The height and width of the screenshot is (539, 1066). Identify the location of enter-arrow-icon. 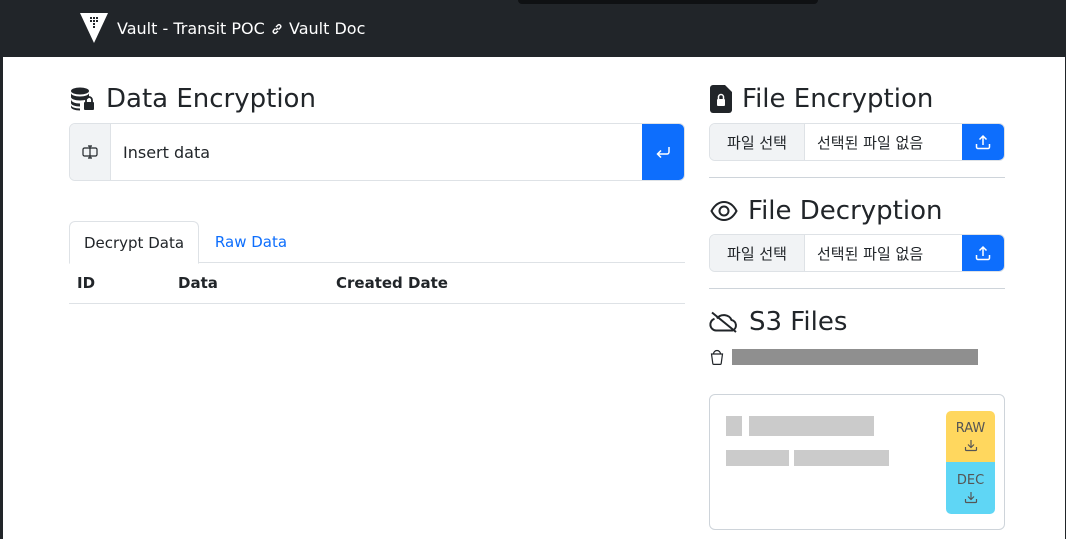
(663, 153).